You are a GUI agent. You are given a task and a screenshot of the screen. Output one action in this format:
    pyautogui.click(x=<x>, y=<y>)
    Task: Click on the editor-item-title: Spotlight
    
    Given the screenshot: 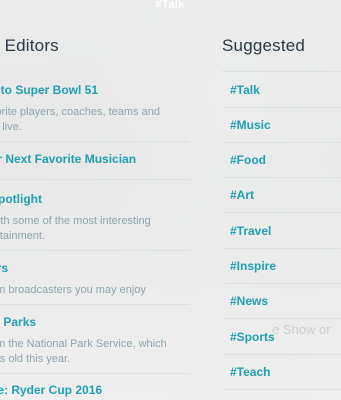 What is the action you would take?
    pyautogui.click(x=95, y=199)
    